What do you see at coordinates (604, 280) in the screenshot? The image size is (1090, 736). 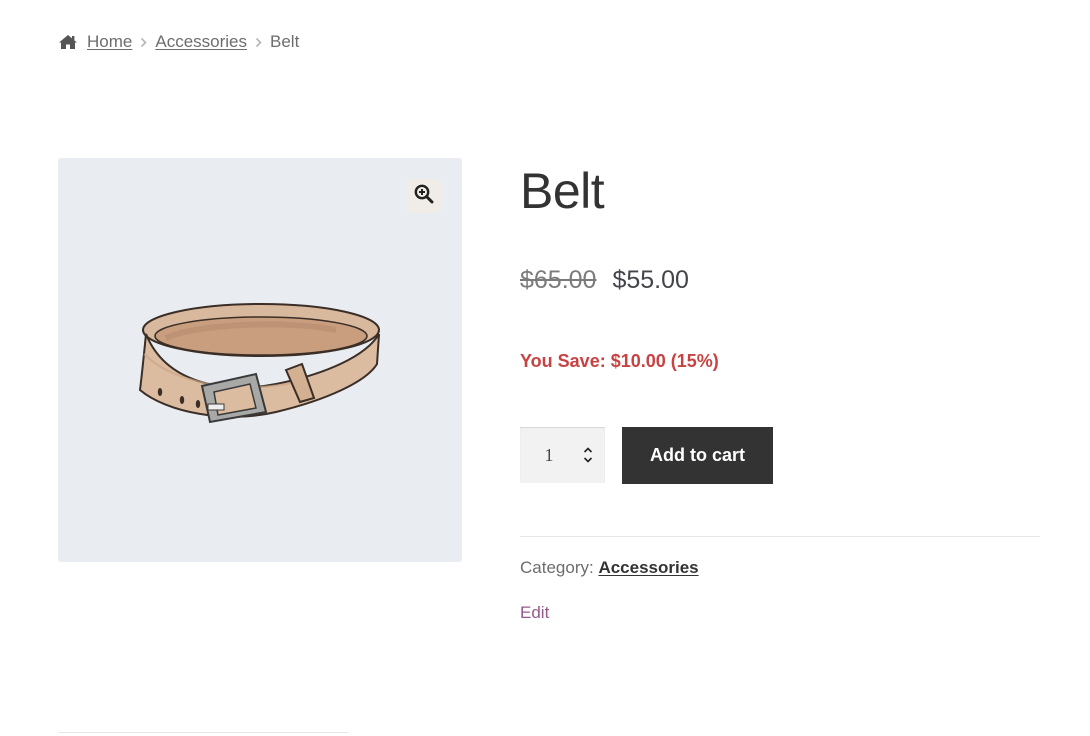 I see `product-price: $65.00 $55.00` at bounding box center [604, 280].